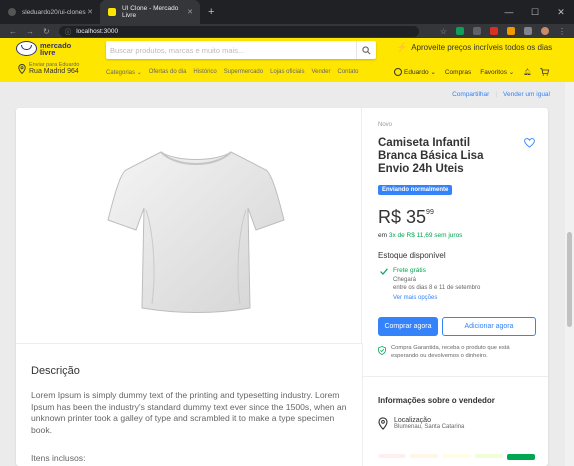  Describe the element at coordinates (196, 229) in the screenshot. I see `tshirt-image` at that location.